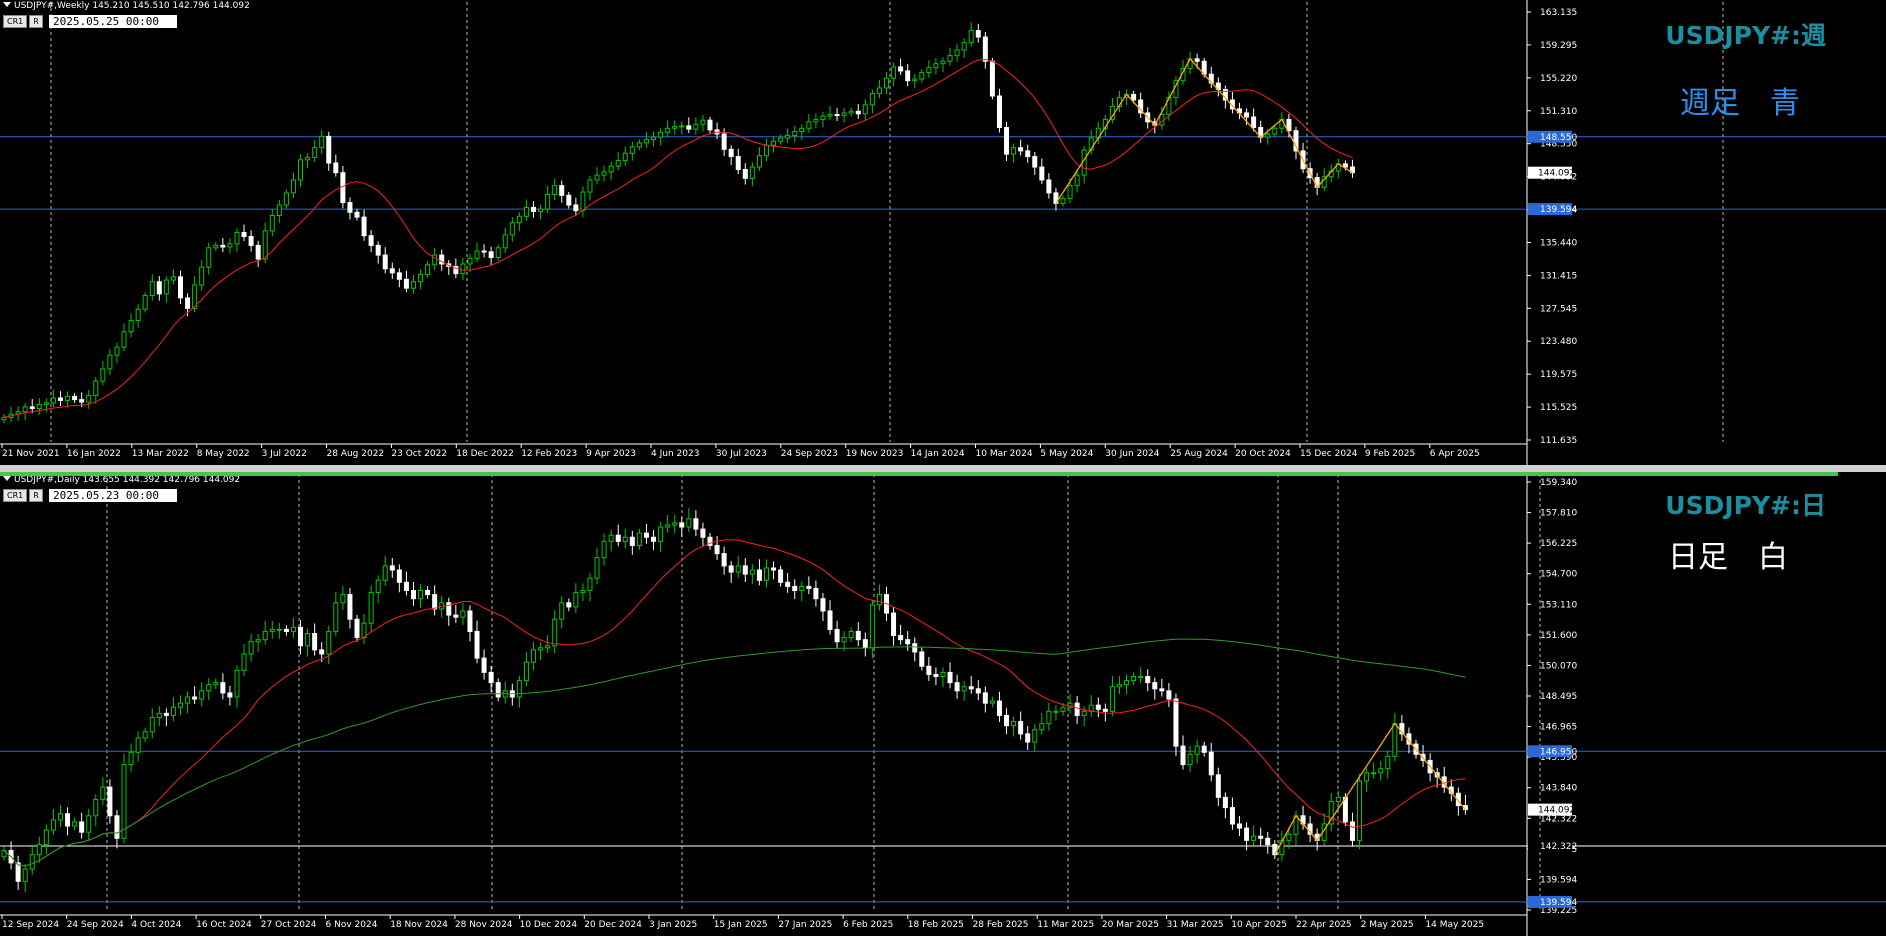 This screenshot has height=936, width=1886. What do you see at coordinates (15, 495) in the screenshot?
I see `daily-cr1-button: CR1` at bounding box center [15, 495].